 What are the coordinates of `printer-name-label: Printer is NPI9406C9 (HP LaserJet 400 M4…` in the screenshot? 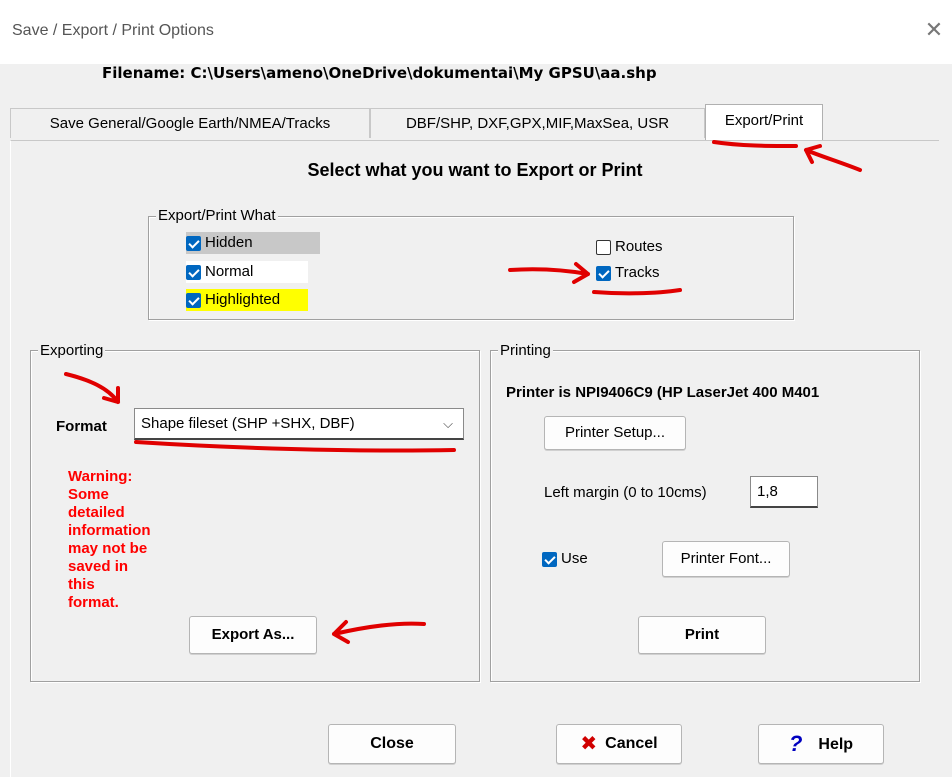 It's located at (663, 392).